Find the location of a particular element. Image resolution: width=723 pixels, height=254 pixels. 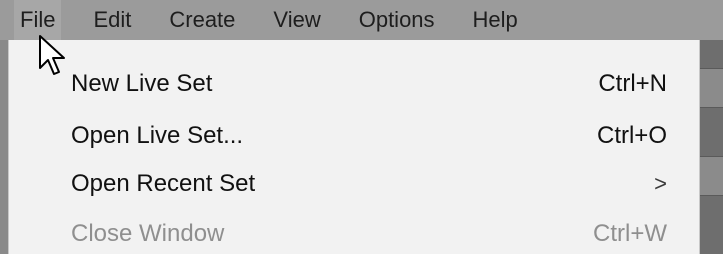

menu-item-shortcut: Ctrl+N is located at coordinates (632, 83).